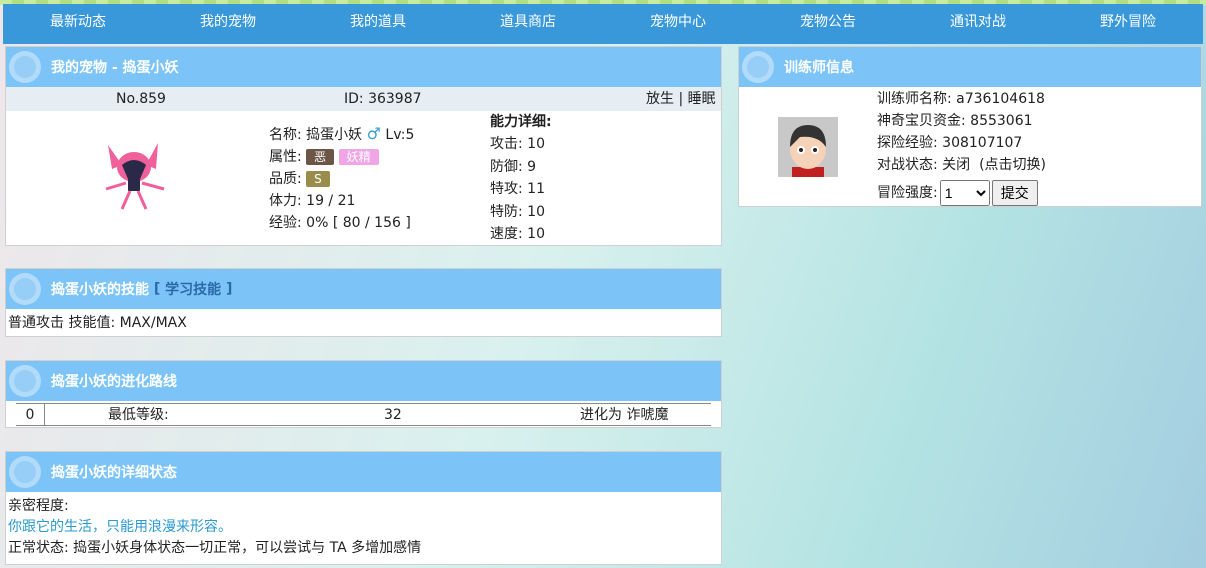 Image resolution: width=1206 pixels, height=568 pixels. Describe the element at coordinates (38, 506) in the screenshot. I see `intimacy-label: 亲密程度:` at that location.